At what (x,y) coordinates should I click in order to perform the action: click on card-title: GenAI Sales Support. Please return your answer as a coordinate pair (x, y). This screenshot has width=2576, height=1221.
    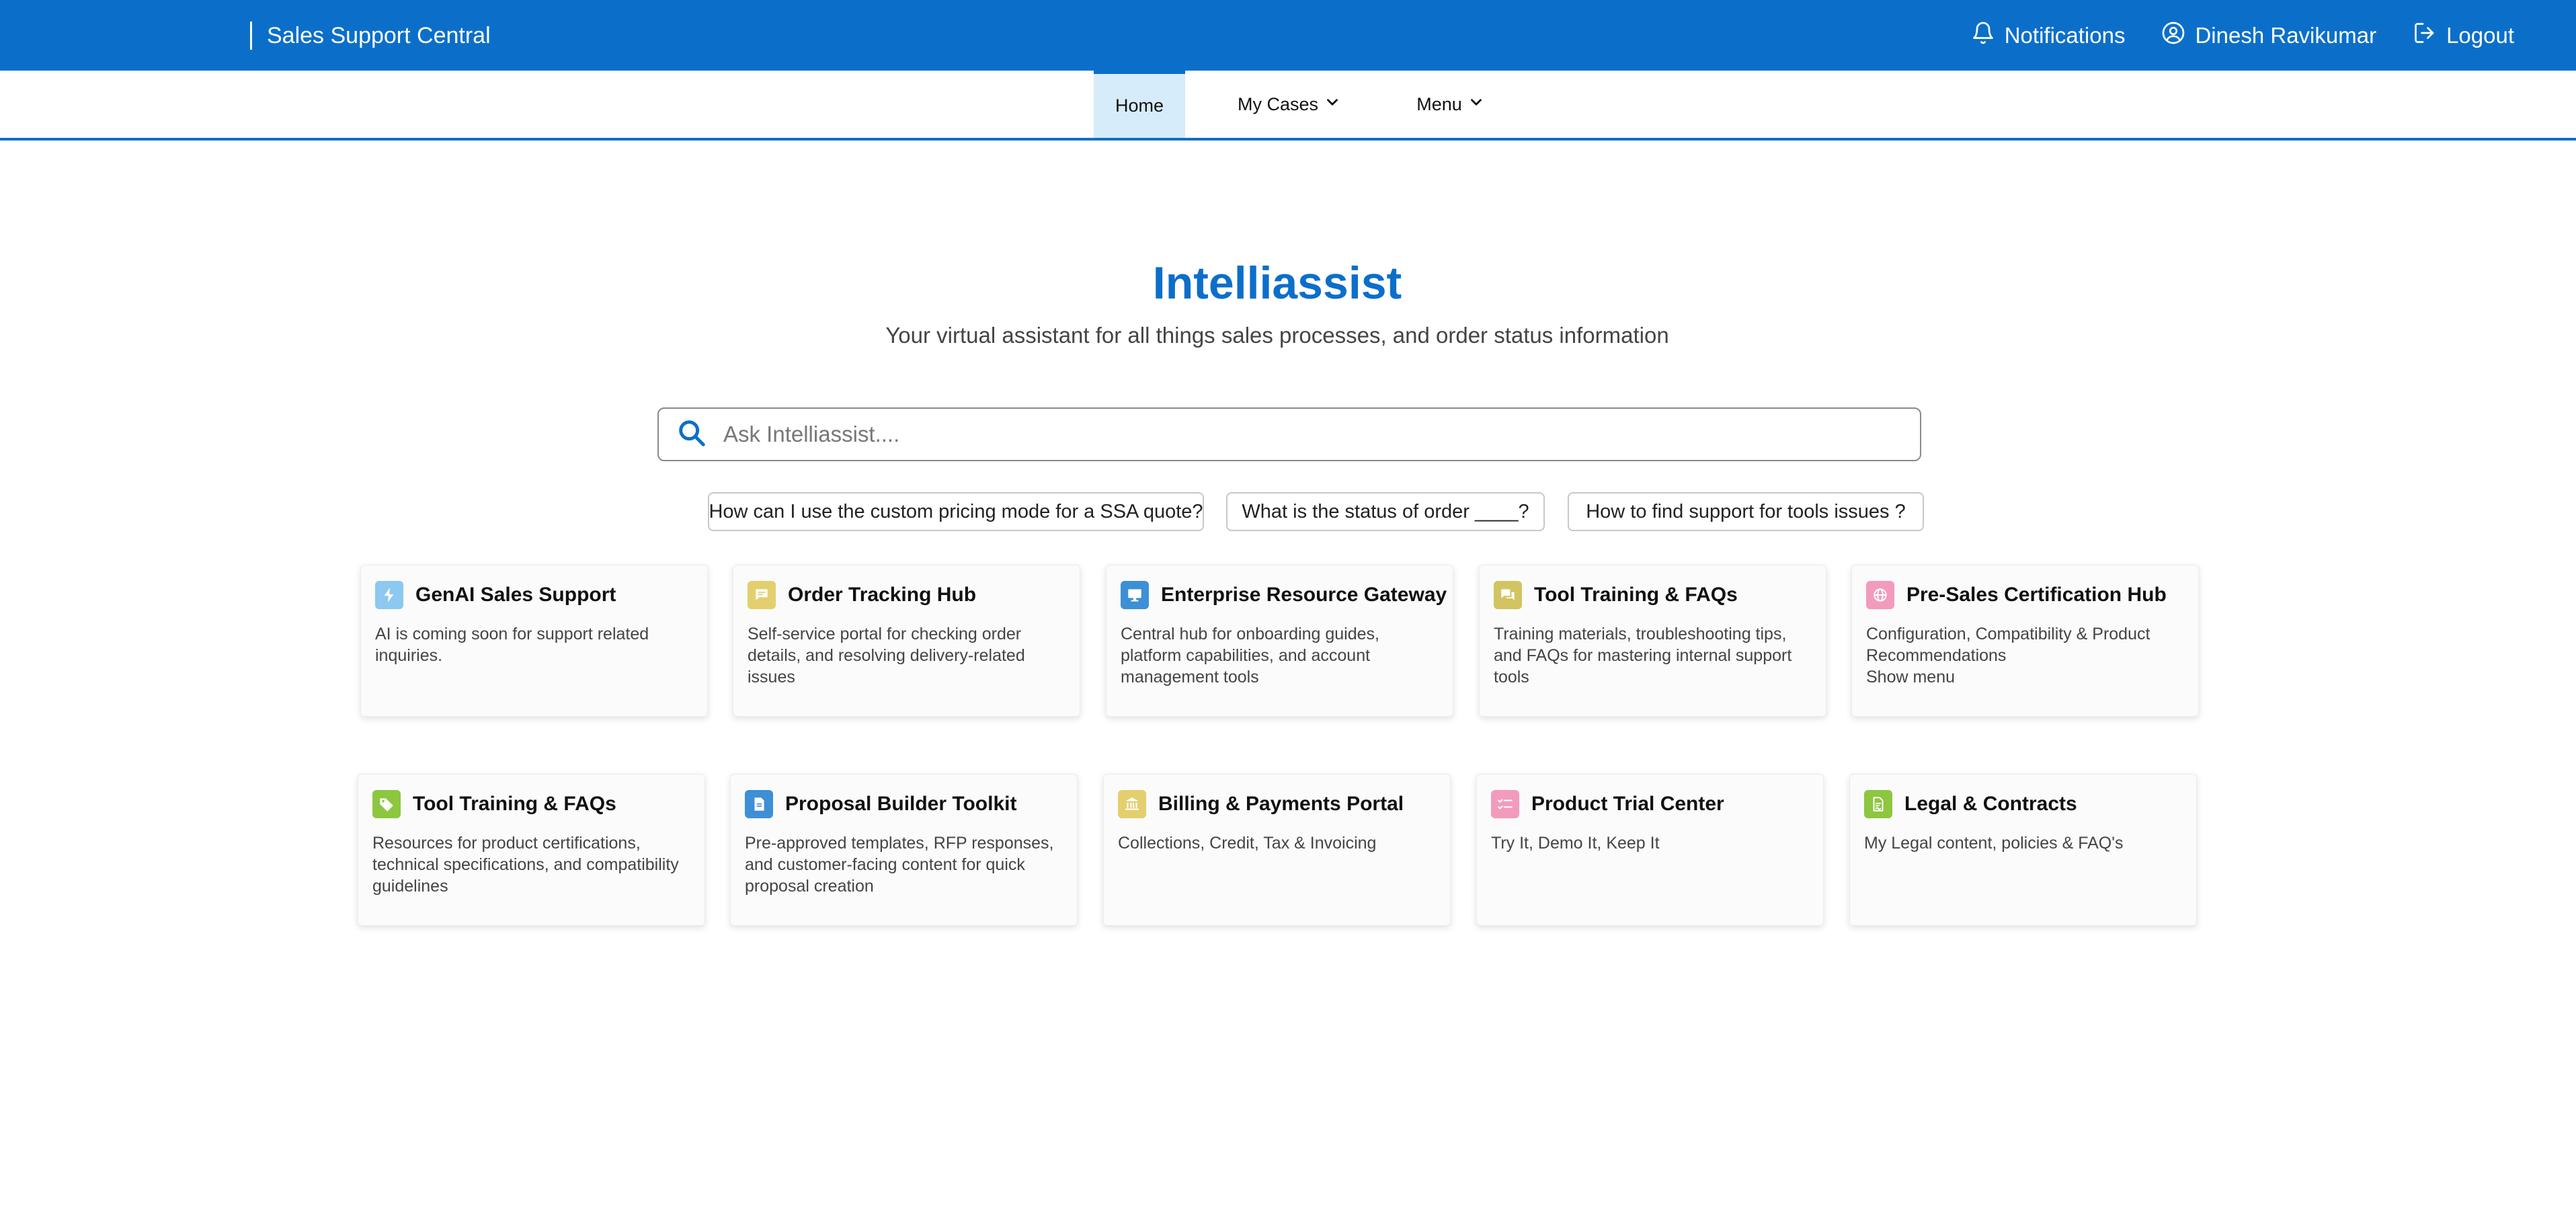
    Looking at the image, I should click on (515, 595).